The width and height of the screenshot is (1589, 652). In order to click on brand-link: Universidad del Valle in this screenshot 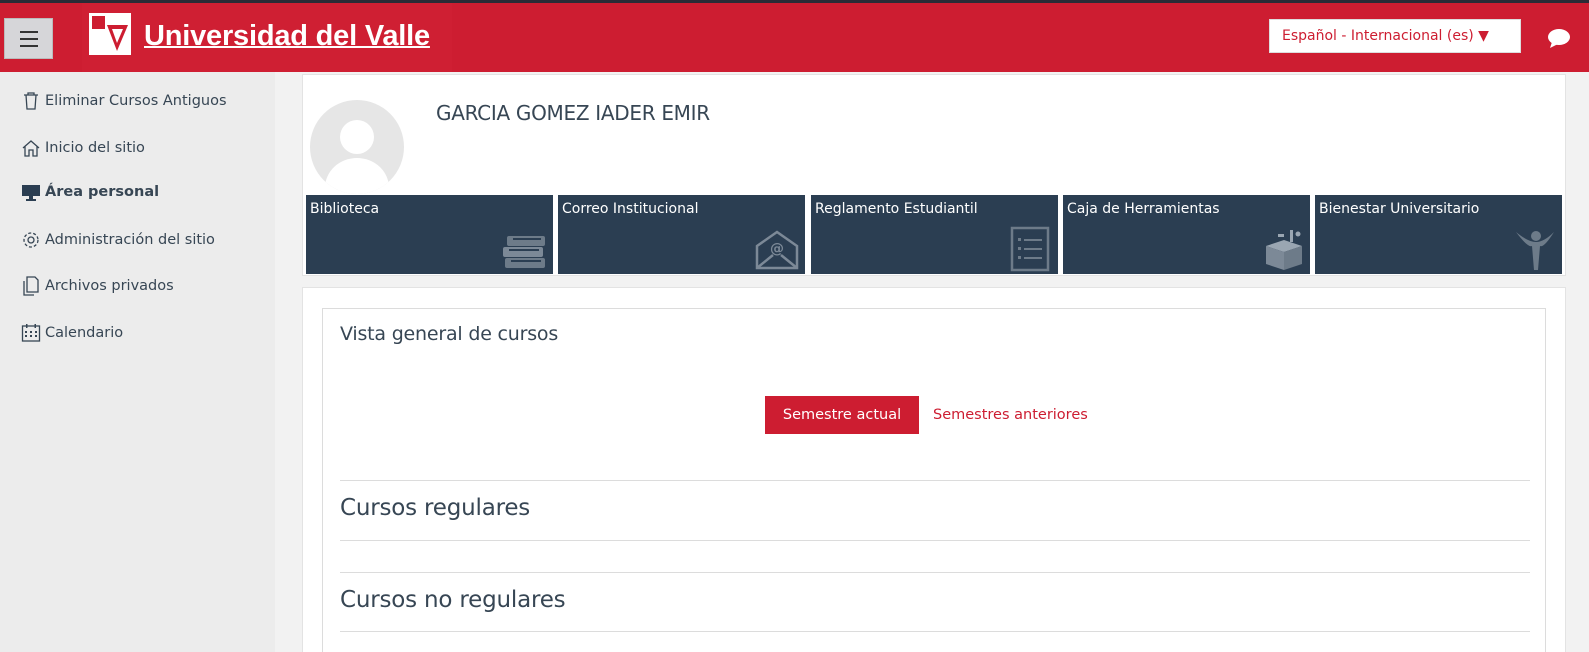, I will do `click(267, 37)`.